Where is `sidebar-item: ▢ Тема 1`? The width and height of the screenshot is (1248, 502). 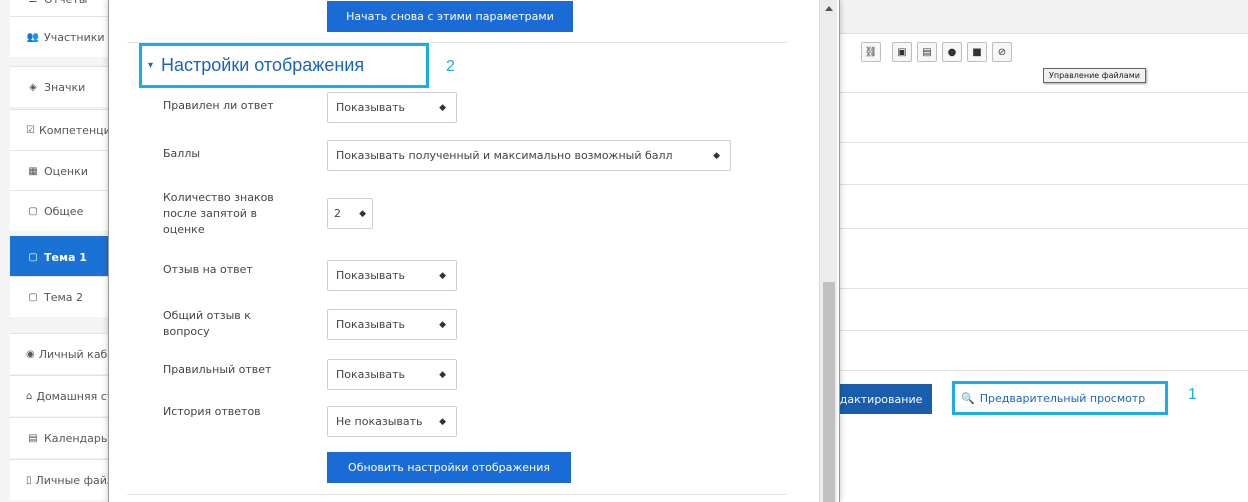 sidebar-item: ▢ Тема 1 is located at coordinates (59, 256).